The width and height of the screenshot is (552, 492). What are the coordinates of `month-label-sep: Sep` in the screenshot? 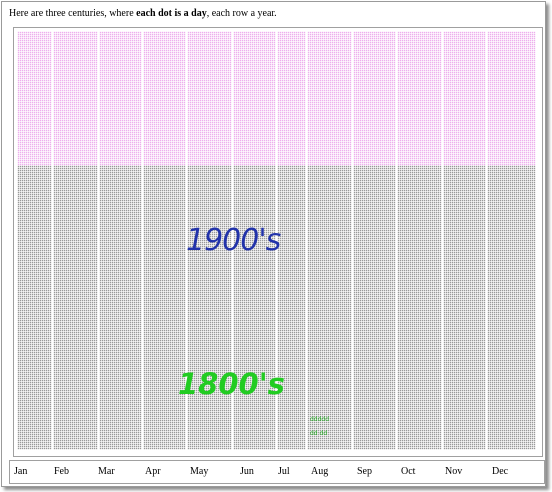 It's located at (364, 471).